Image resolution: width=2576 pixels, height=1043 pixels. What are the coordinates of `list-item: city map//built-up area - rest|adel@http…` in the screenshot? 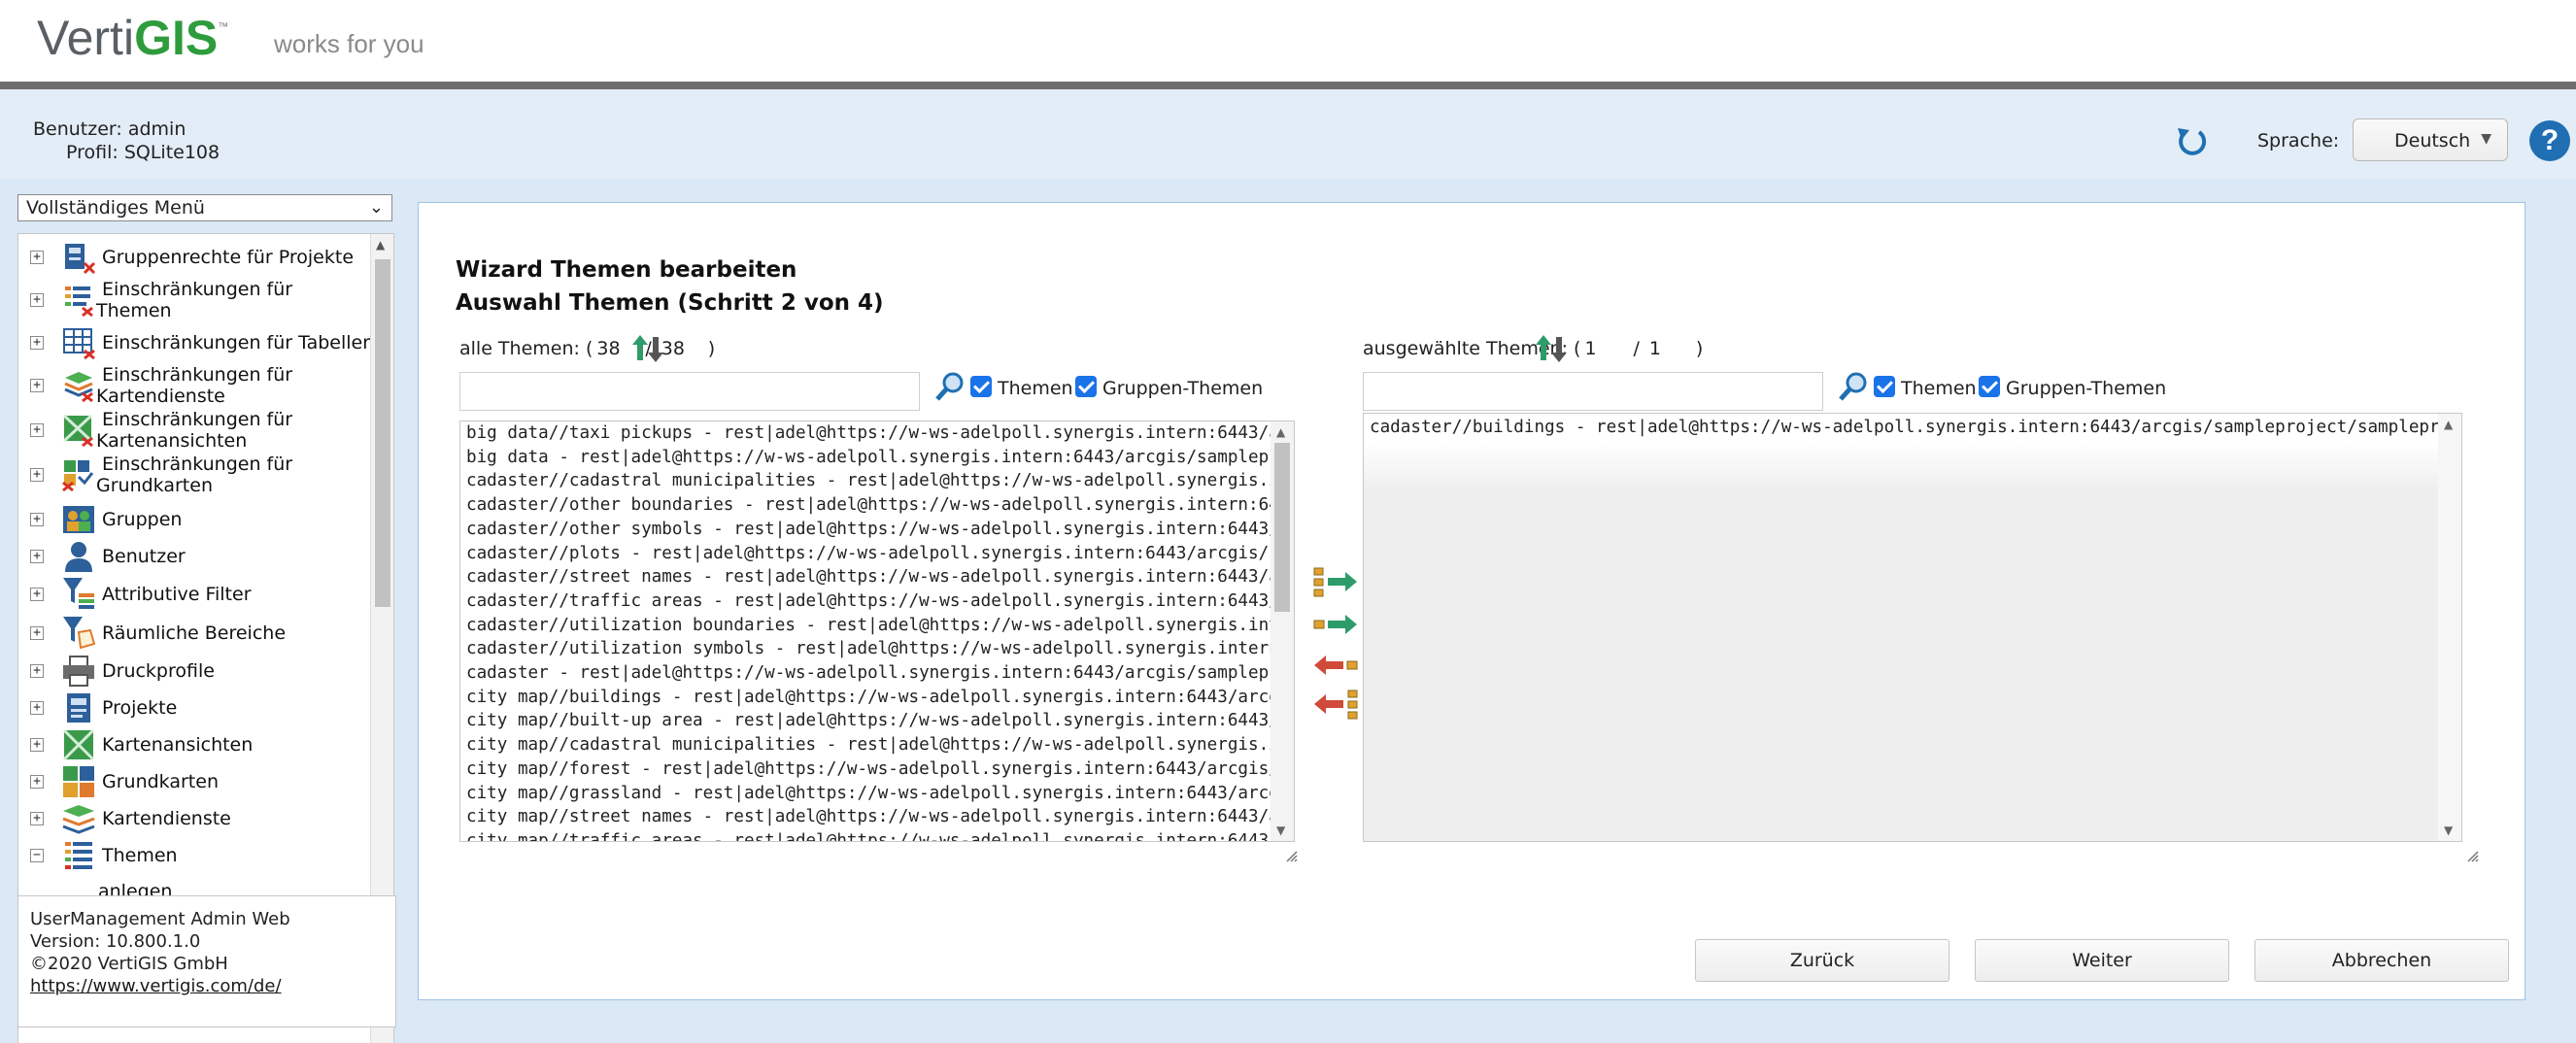 It's located at (880, 720).